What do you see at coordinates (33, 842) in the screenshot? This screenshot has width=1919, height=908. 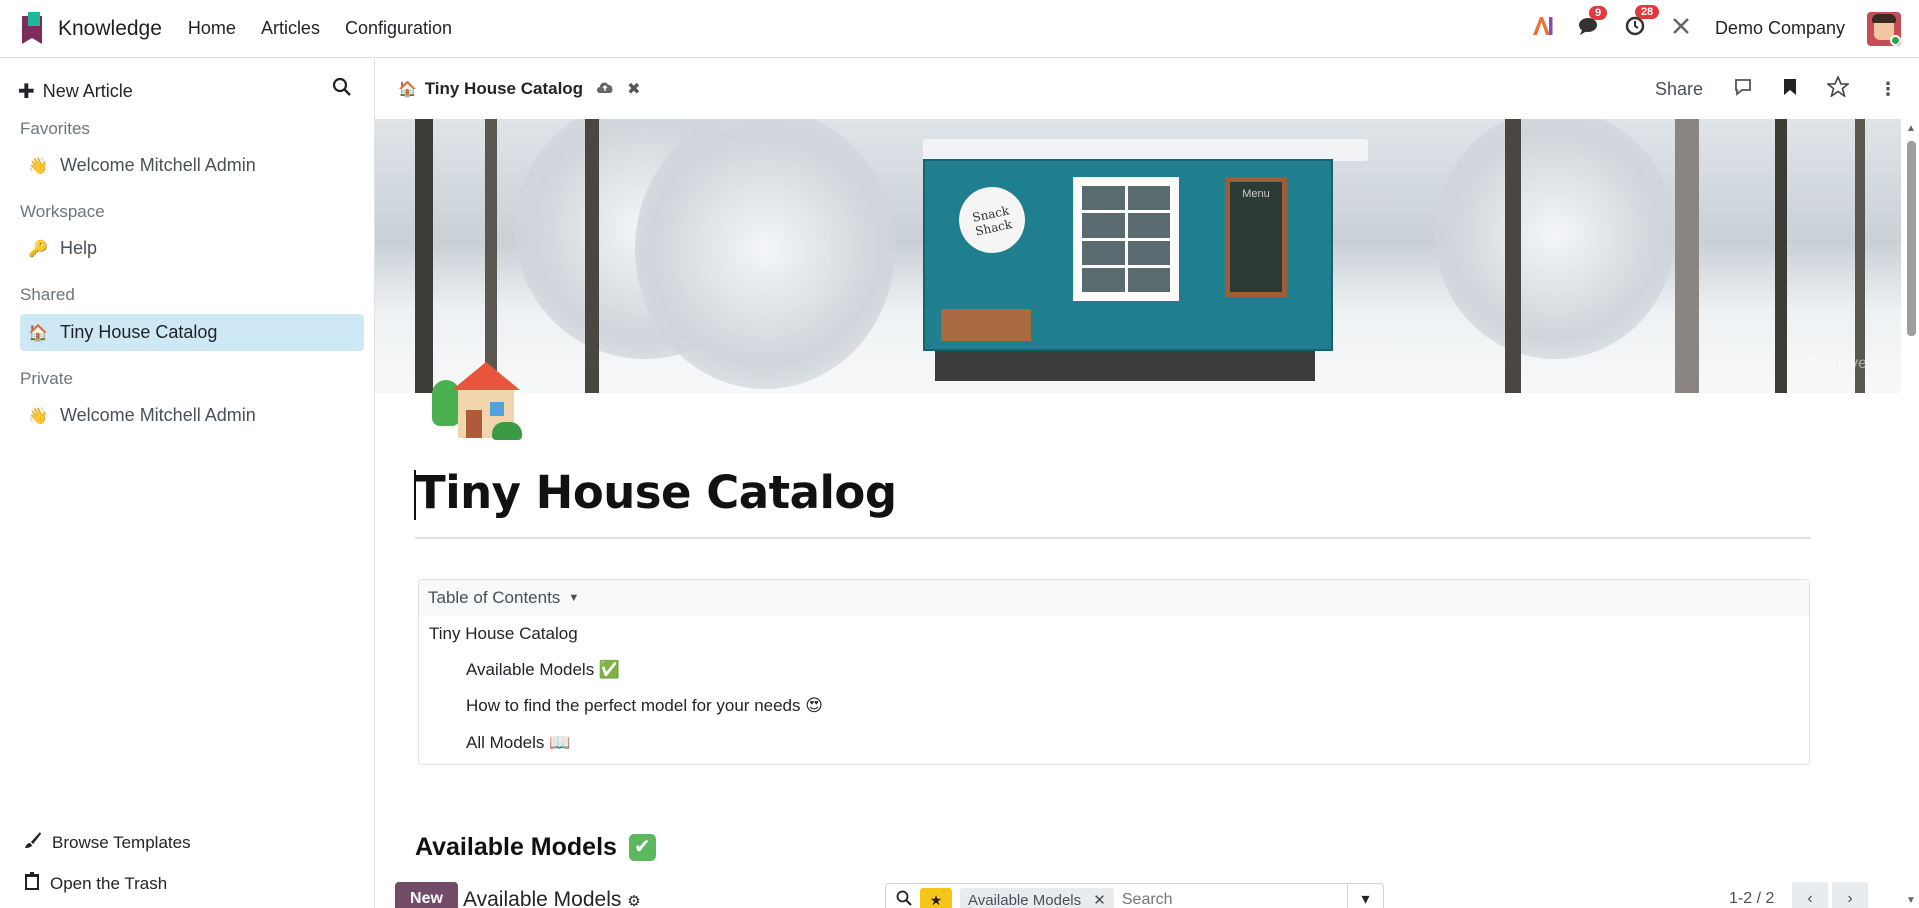 I see `paintbrush-icon` at bounding box center [33, 842].